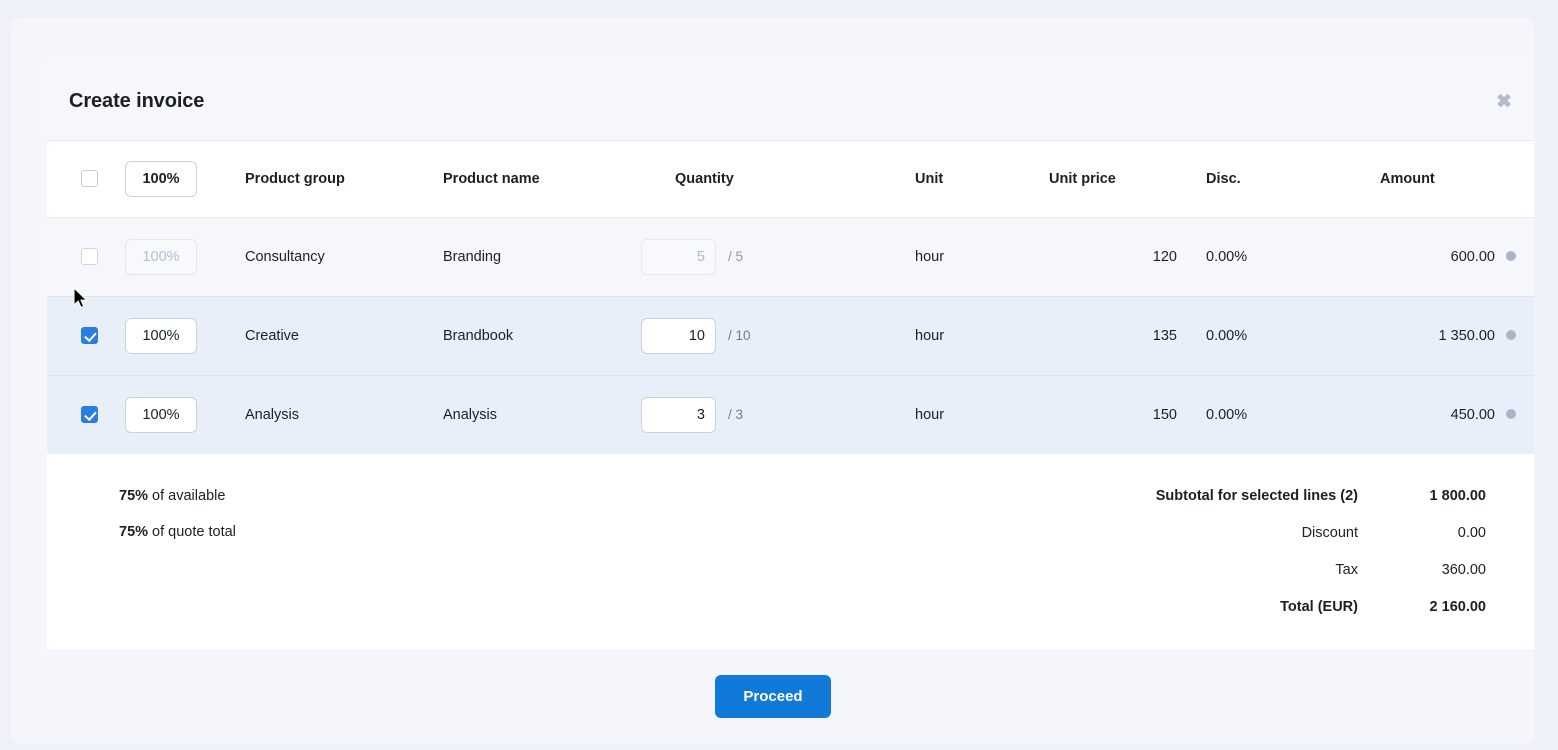  What do you see at coordinates (1457, 496) in the screenshot?
I see `total-value: 1 800.00` at bounding box center [1457, 496].